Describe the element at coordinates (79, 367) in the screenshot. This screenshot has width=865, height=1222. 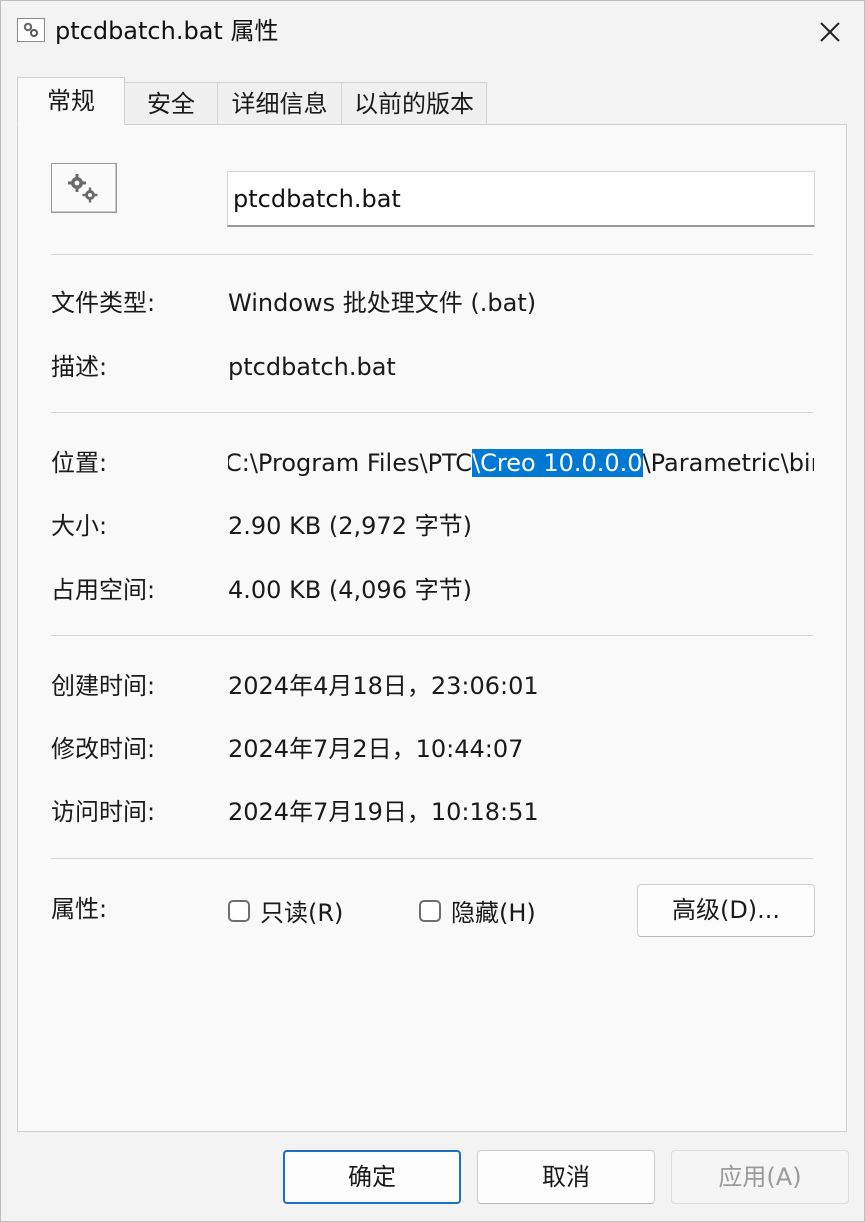
I see `description-label: 描述:` at that location.